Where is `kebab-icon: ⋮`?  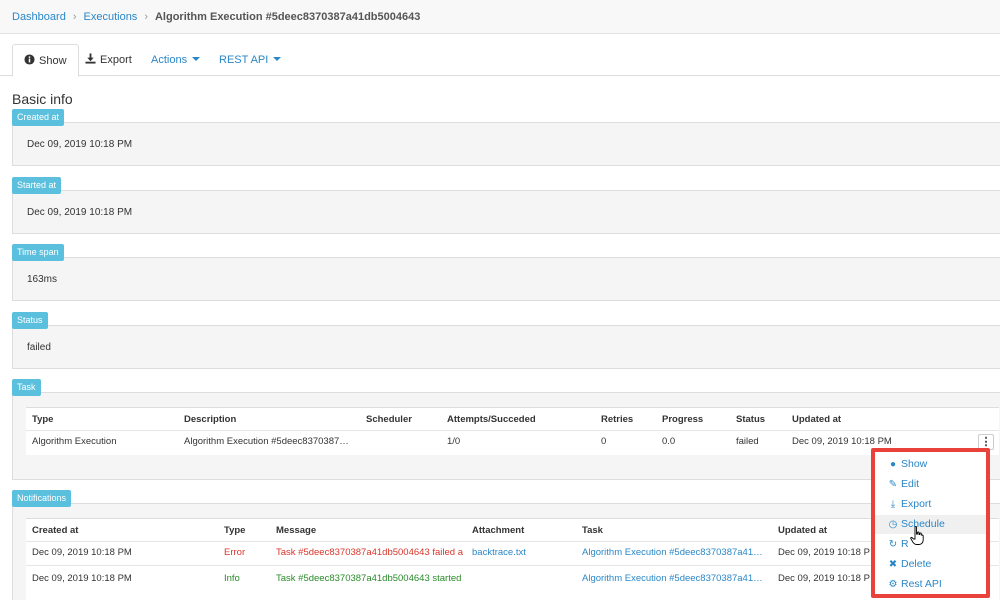 kebab-icon: ⋮ is located at coordinates (986, 442).